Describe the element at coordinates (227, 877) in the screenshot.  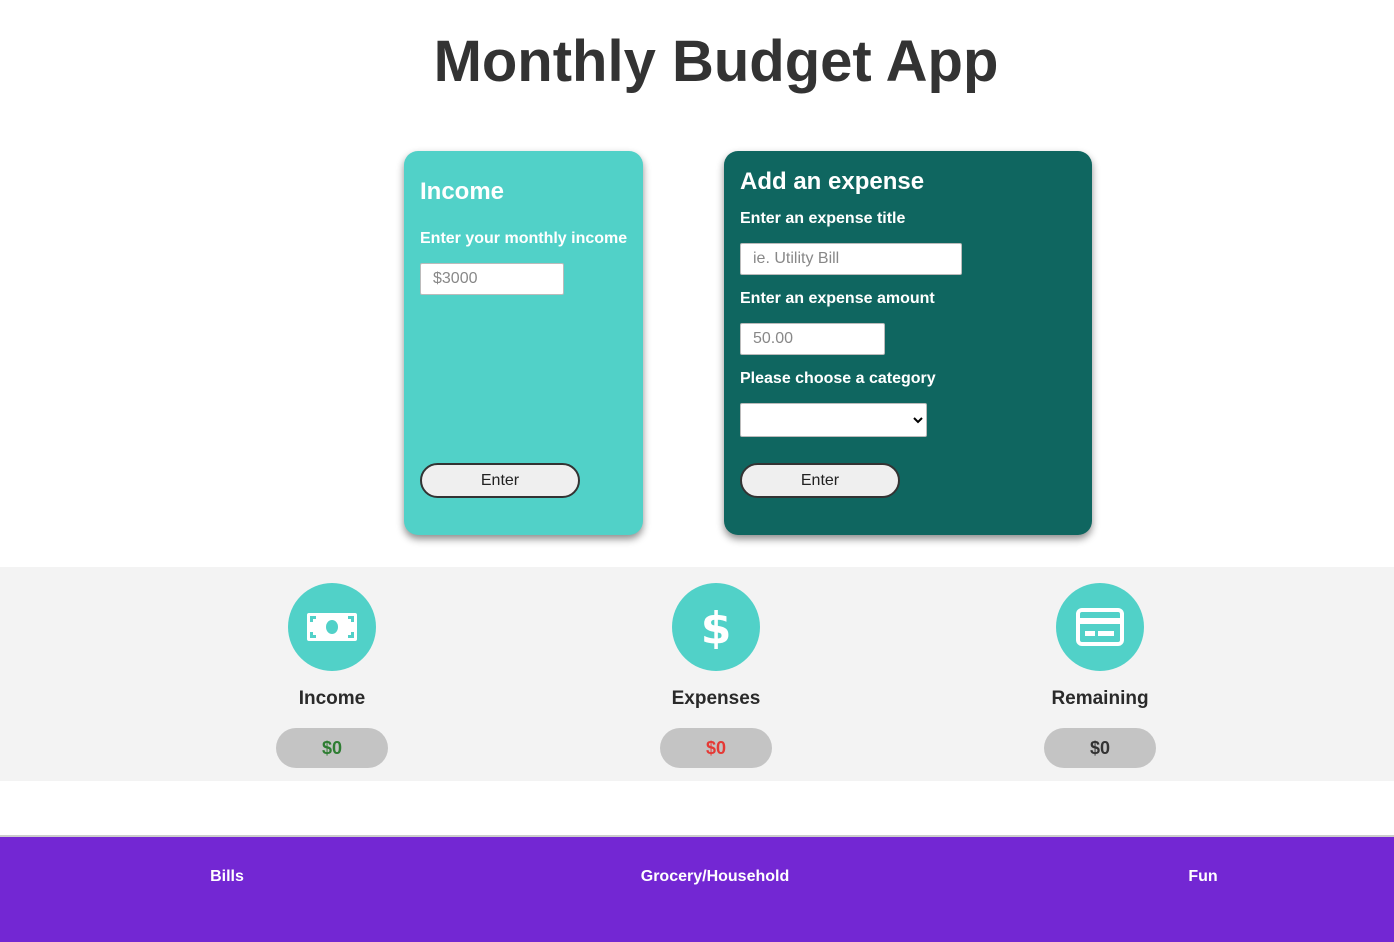
I see `category-bills: Bills` at that location.